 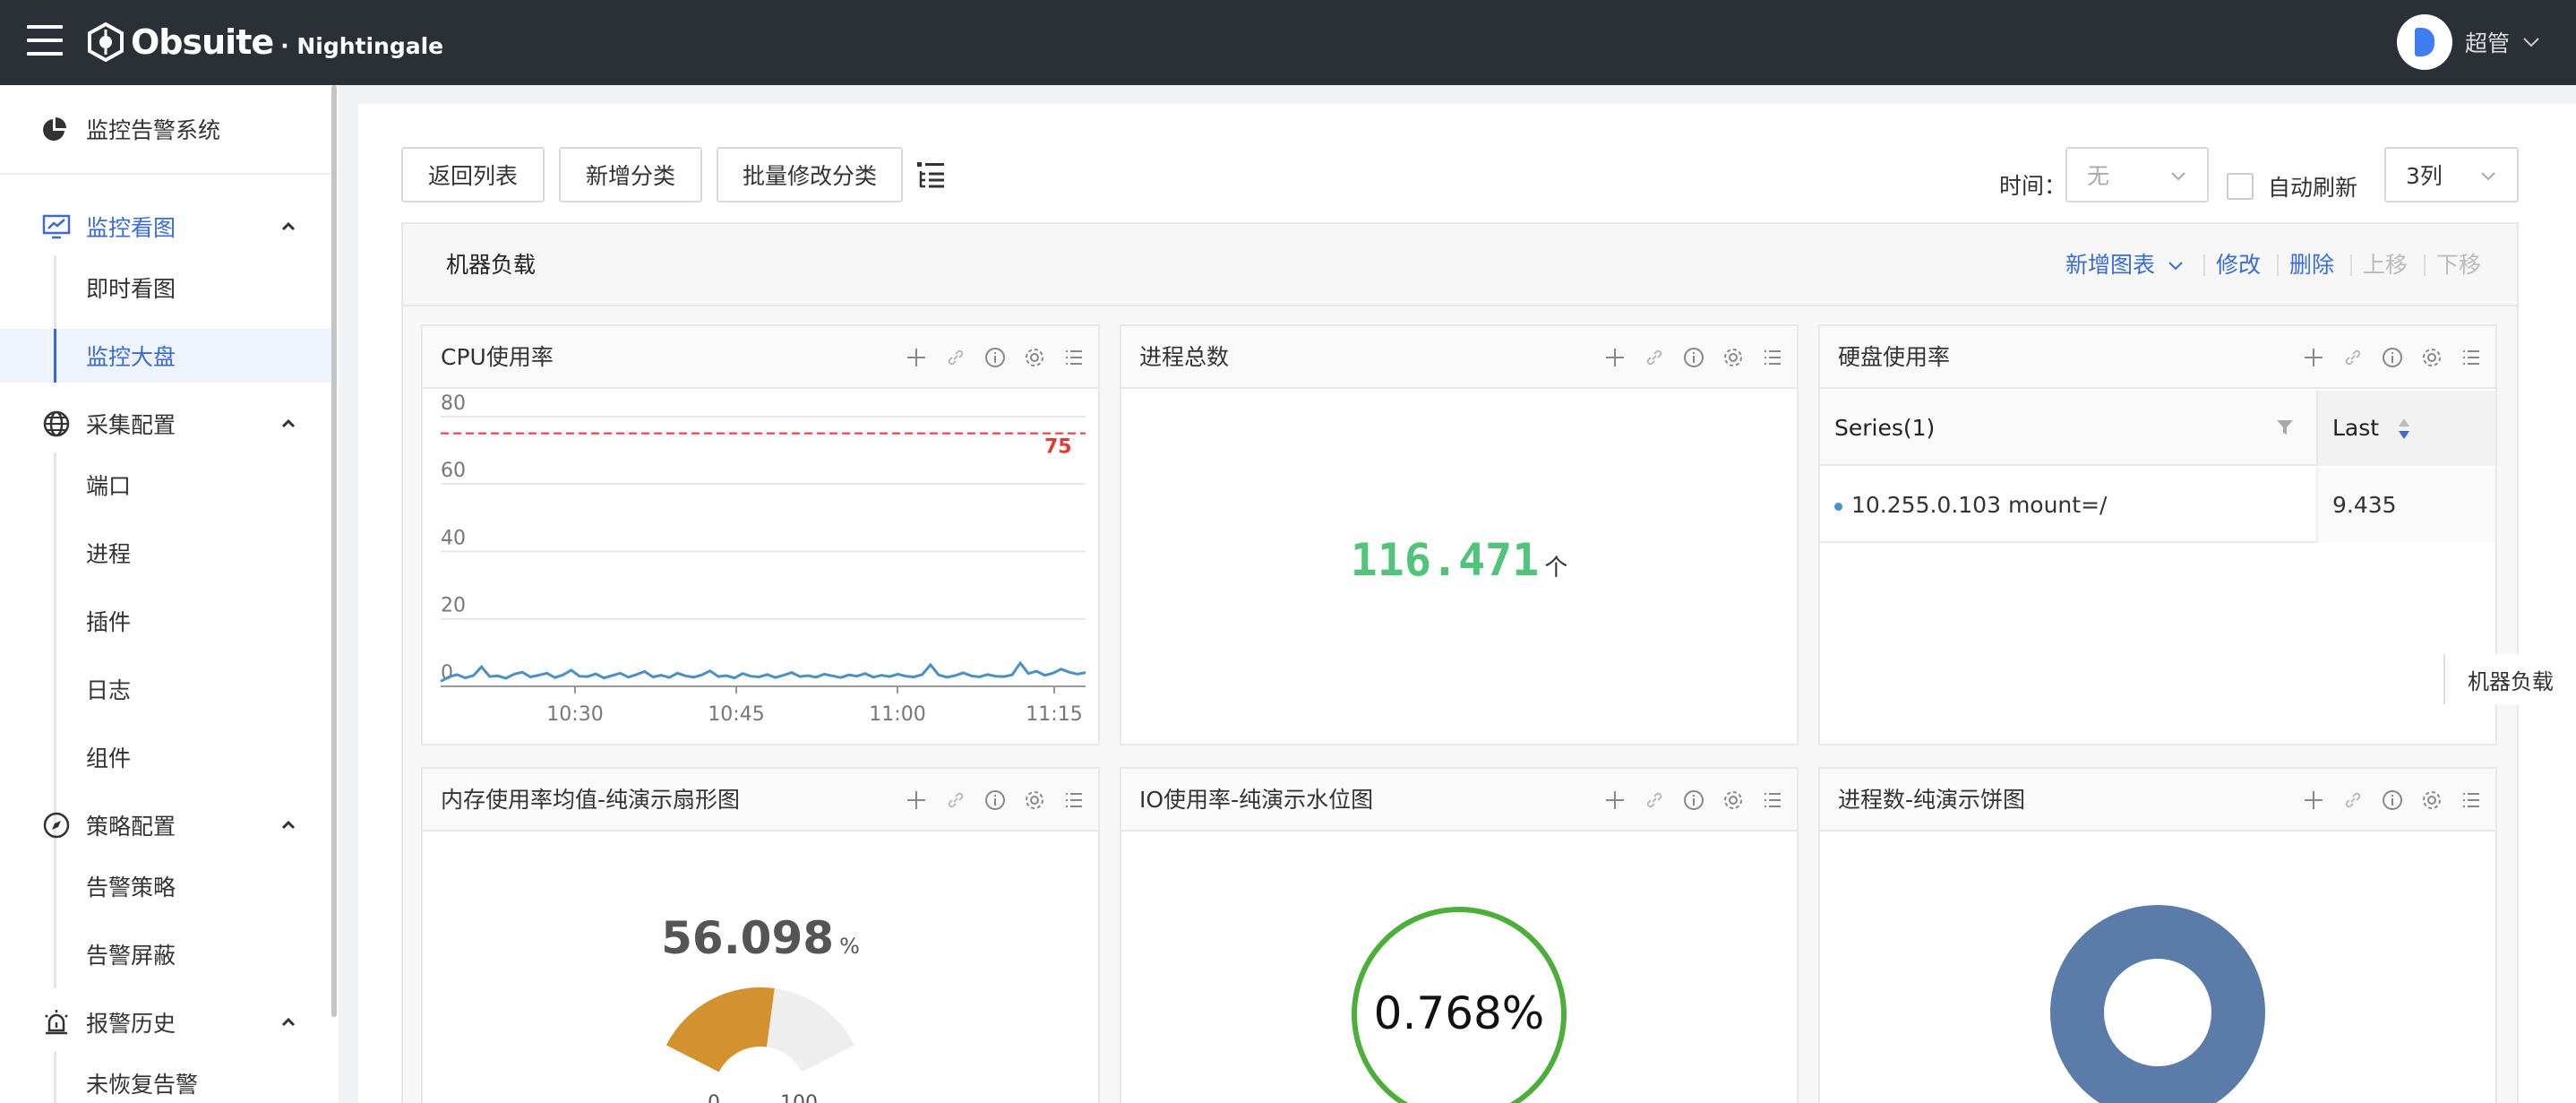 I want to click on pie-area, so click(x=2157, y=968).